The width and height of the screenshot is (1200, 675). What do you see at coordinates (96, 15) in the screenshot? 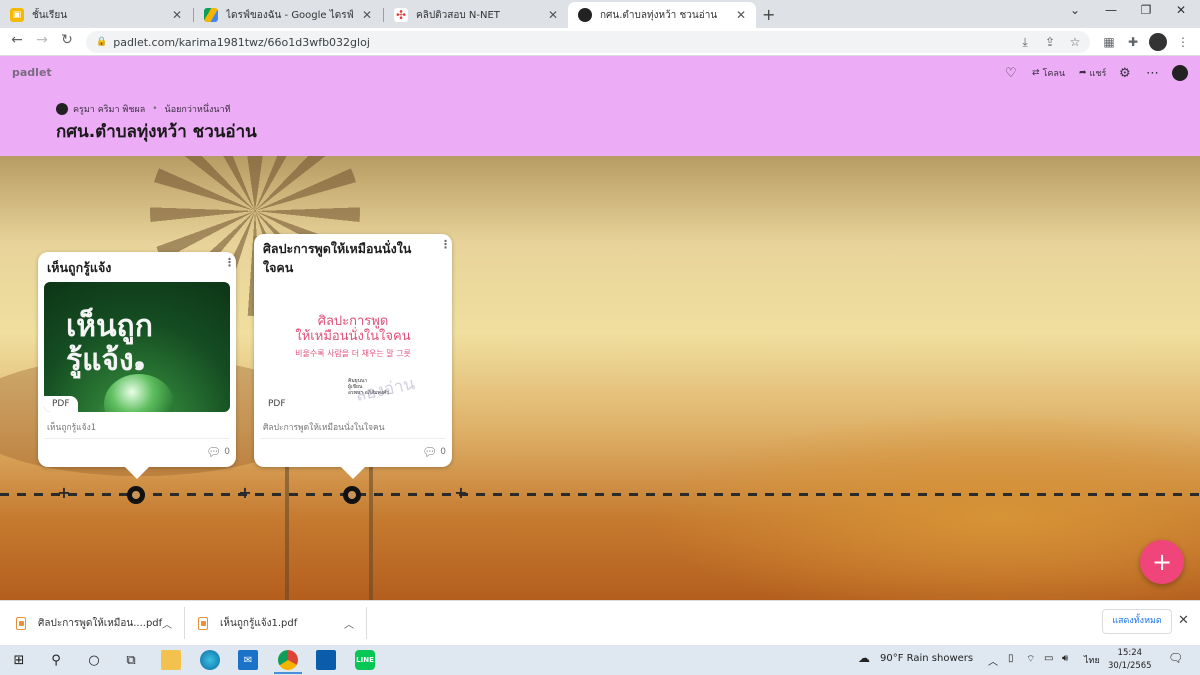
I see `tab-classroom: ▣ ชั้นเรียน ✕` at bounding box center [96, 15].